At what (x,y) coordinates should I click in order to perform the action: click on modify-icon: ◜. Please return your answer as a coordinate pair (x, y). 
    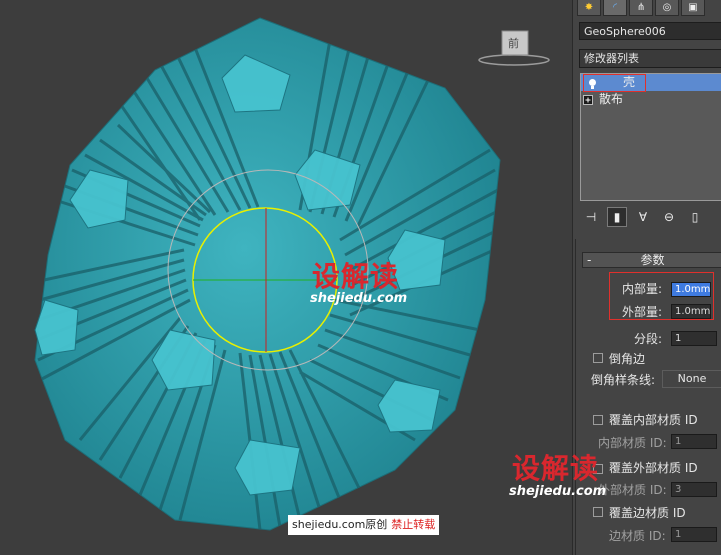
    Looking at the image, I should click on (615, 7).